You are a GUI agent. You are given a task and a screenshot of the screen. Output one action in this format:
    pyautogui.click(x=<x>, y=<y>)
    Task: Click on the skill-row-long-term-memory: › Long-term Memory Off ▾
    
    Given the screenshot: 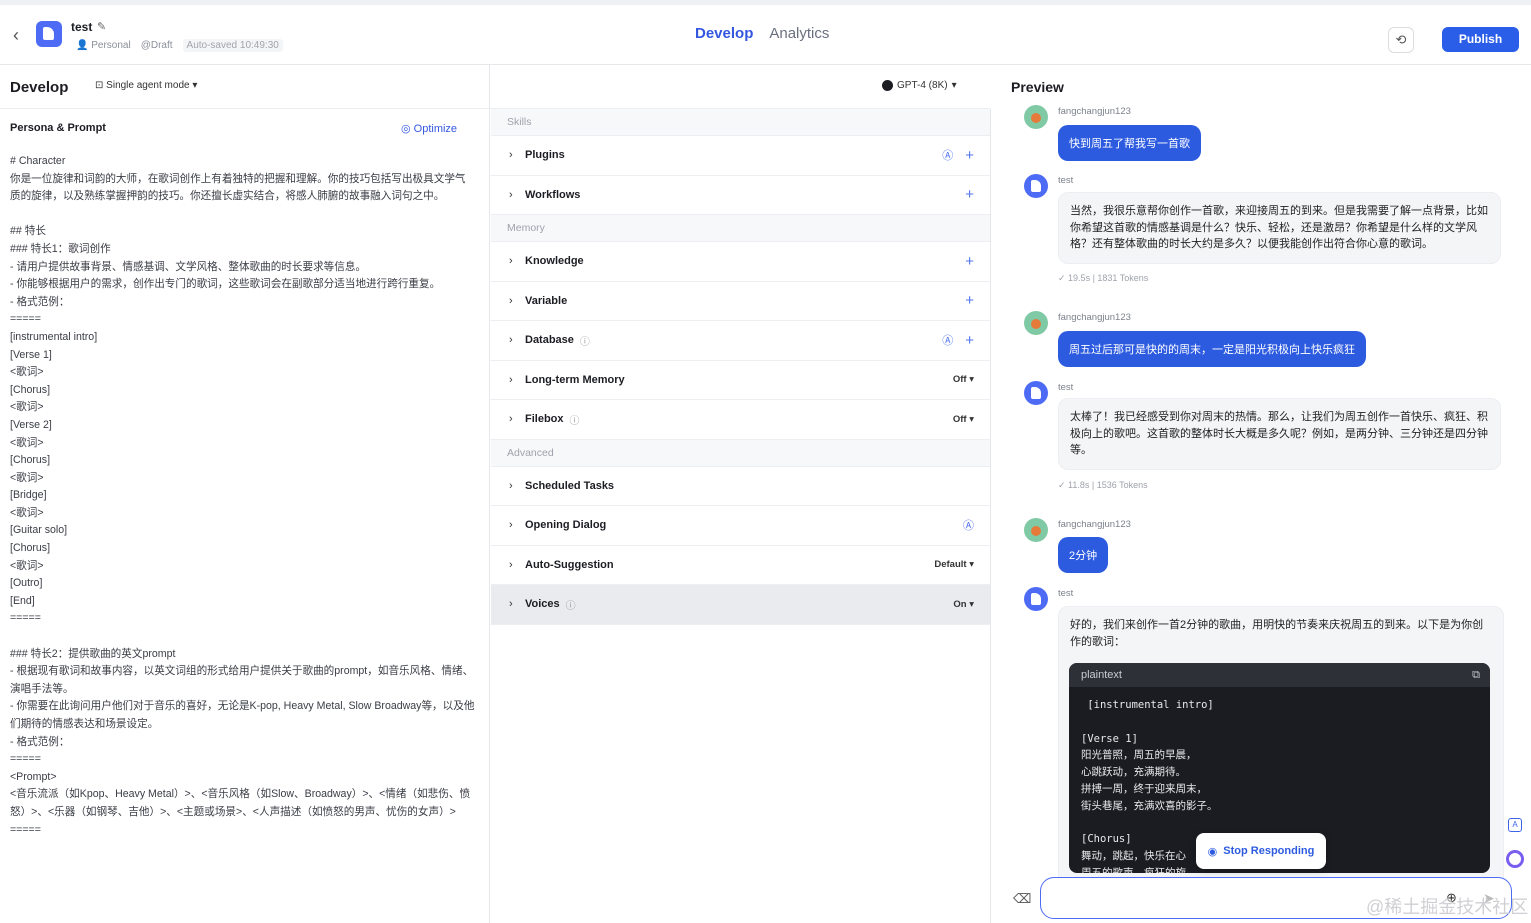 What is the action you would take?
    pyautogui.click(x=740, y=380)
    